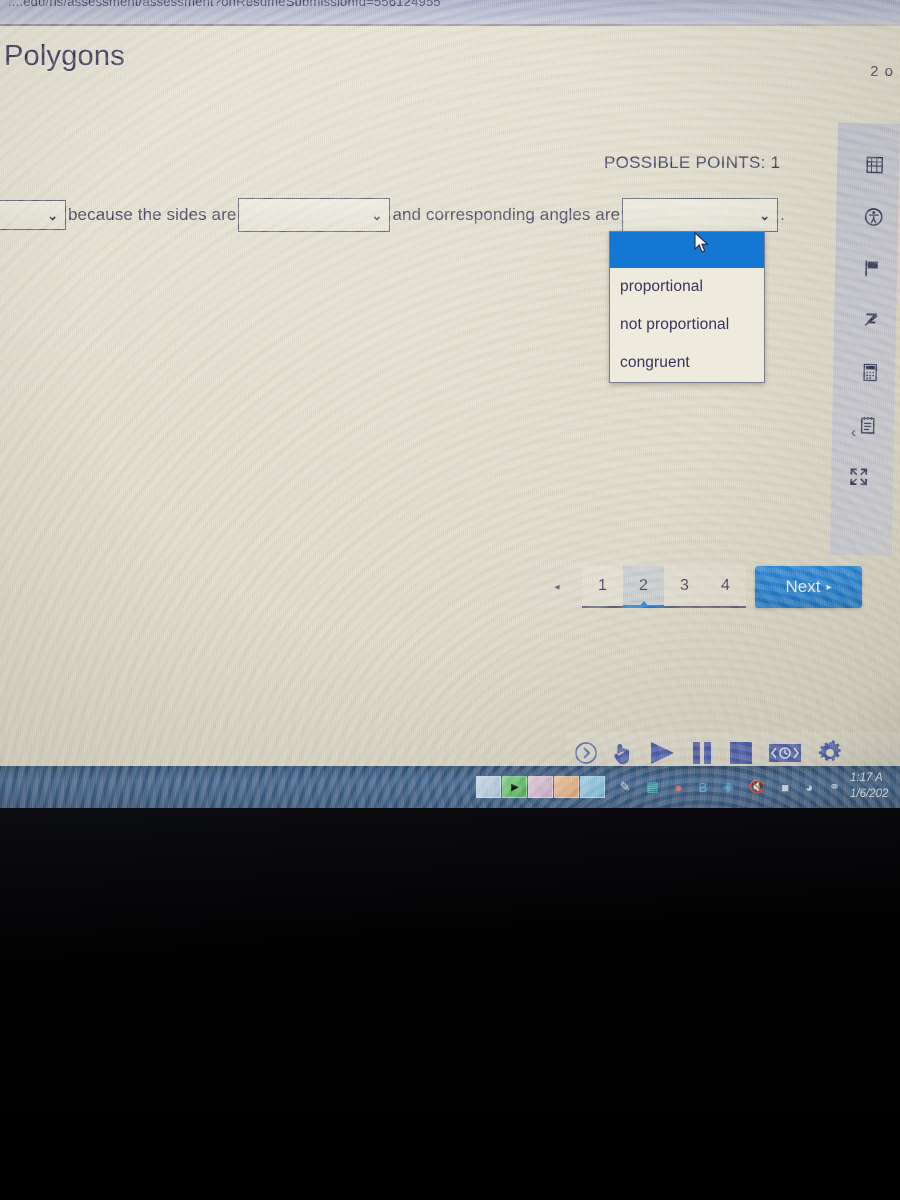 The image size is (900, 1200). What do you see at coordinates (687, 250) in the screenshot?
I see `dropdown-option-blank` at bounding box center [687, 250].